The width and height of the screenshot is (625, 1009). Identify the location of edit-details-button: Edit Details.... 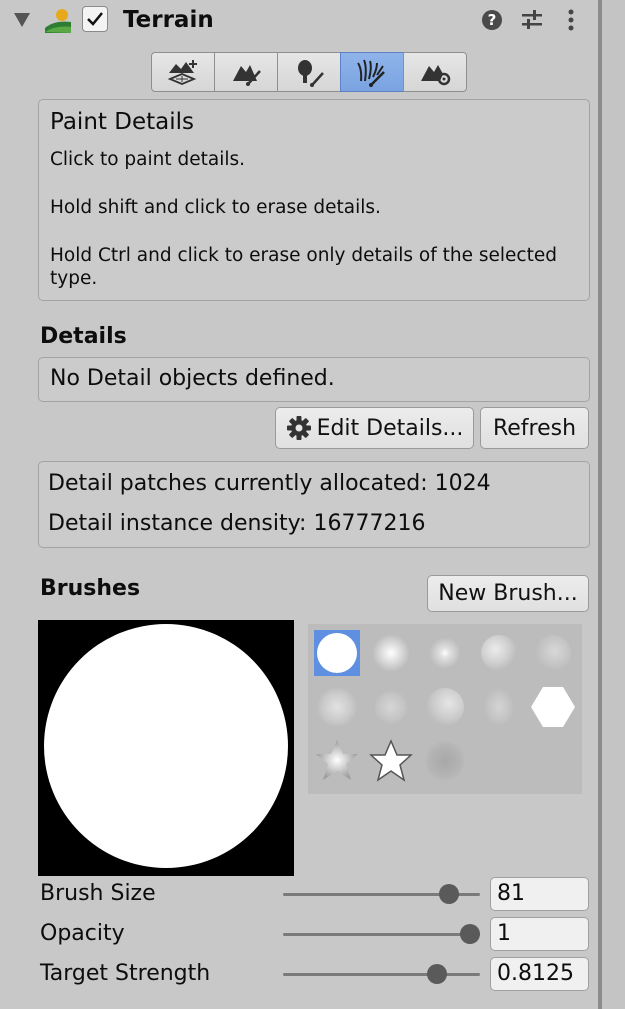
(374, 428).